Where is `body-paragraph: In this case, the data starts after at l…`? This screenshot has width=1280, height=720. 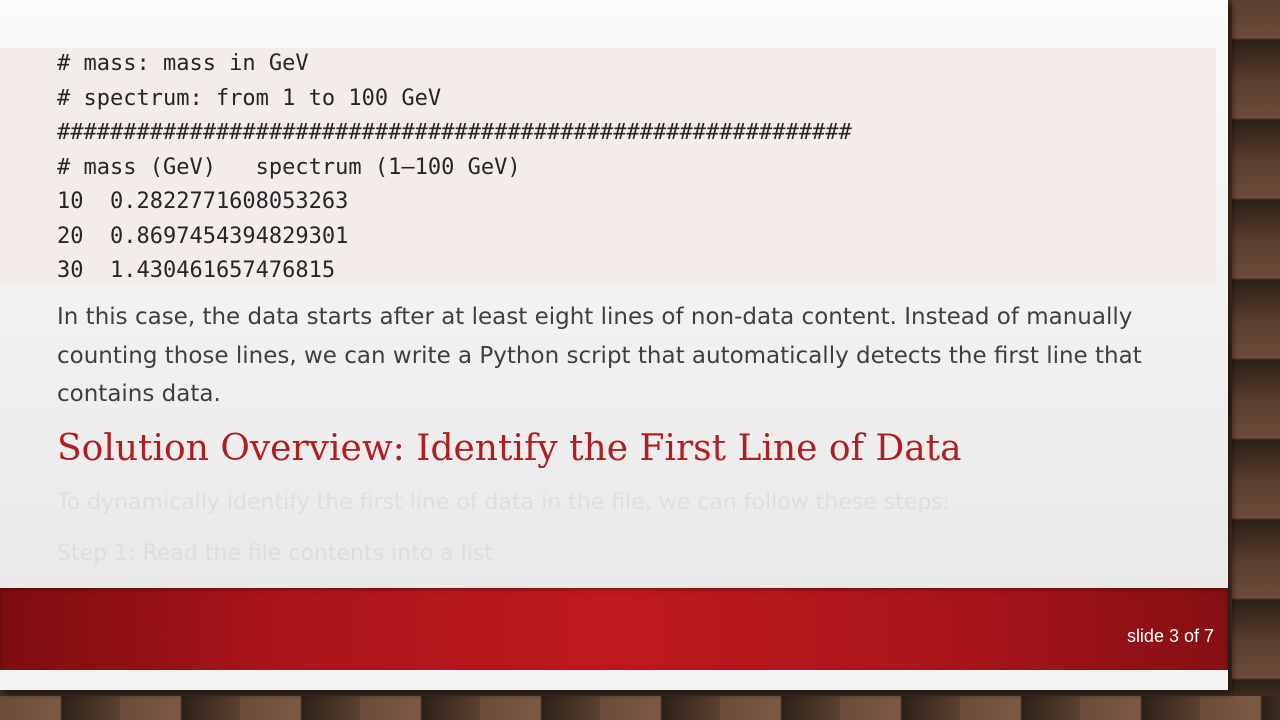
body-paragraph: In this case, the data starts after at l… is located at coordinates (599, 355).